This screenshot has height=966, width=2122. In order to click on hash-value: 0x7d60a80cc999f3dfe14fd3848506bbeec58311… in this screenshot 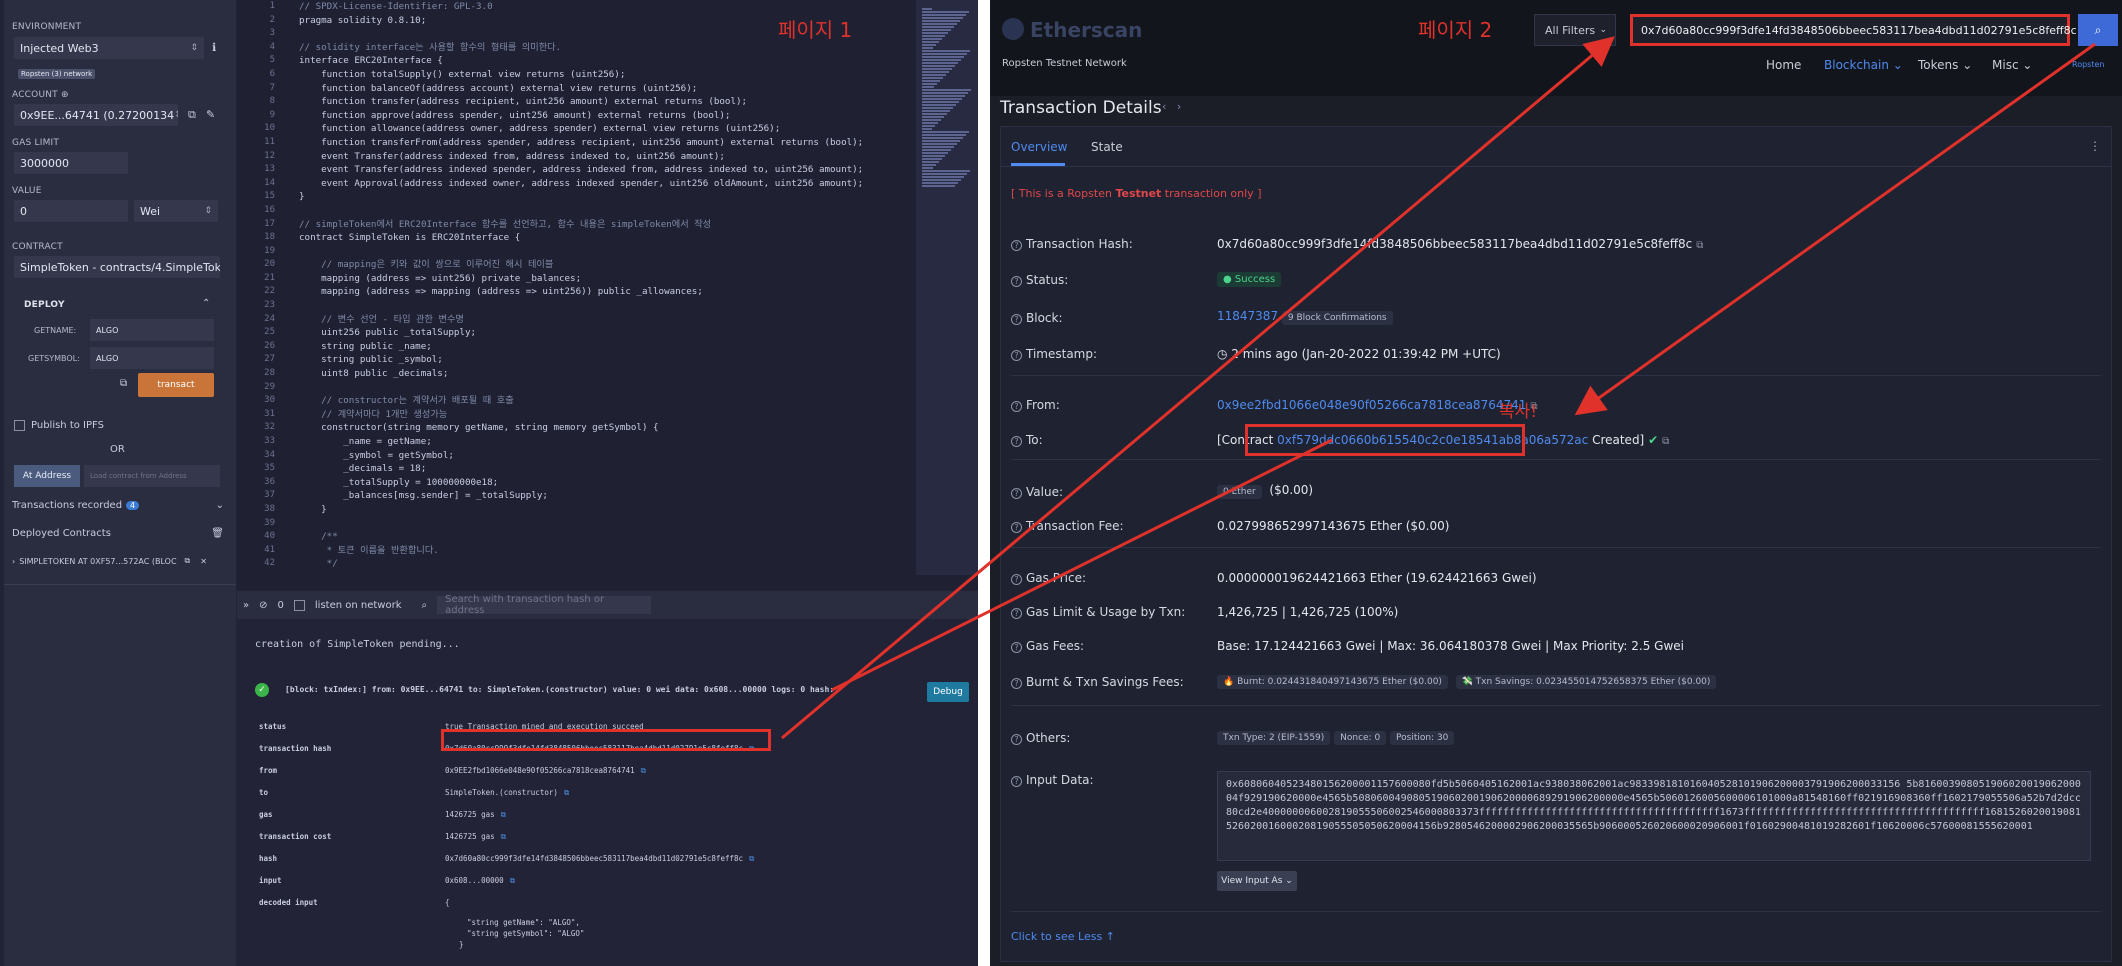, I will do `click(1460, 244)`.